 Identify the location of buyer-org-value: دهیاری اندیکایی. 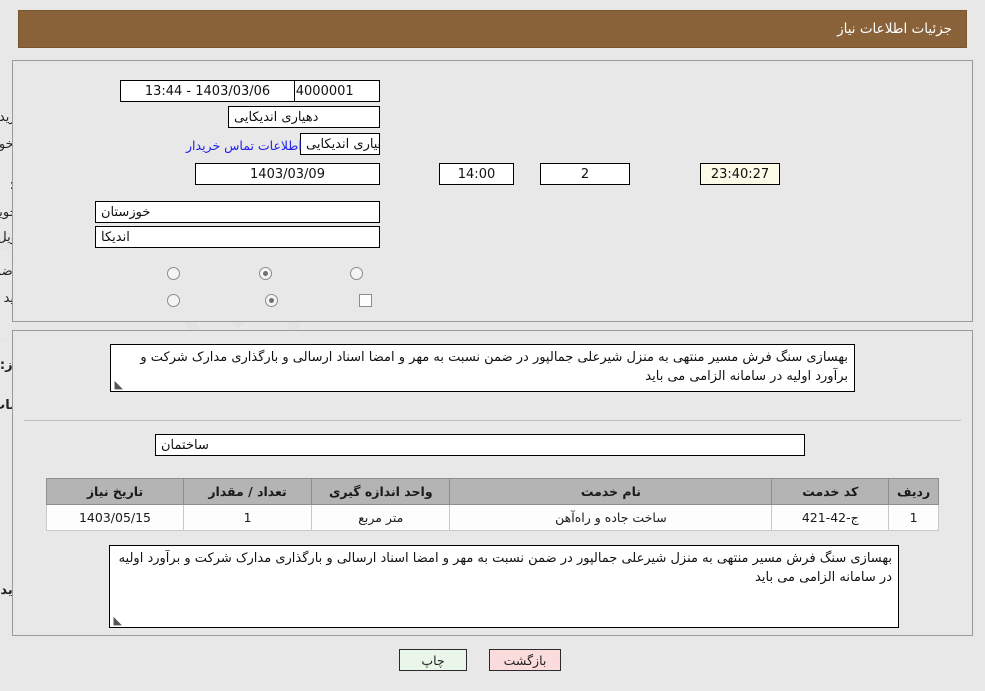
(304, 117).